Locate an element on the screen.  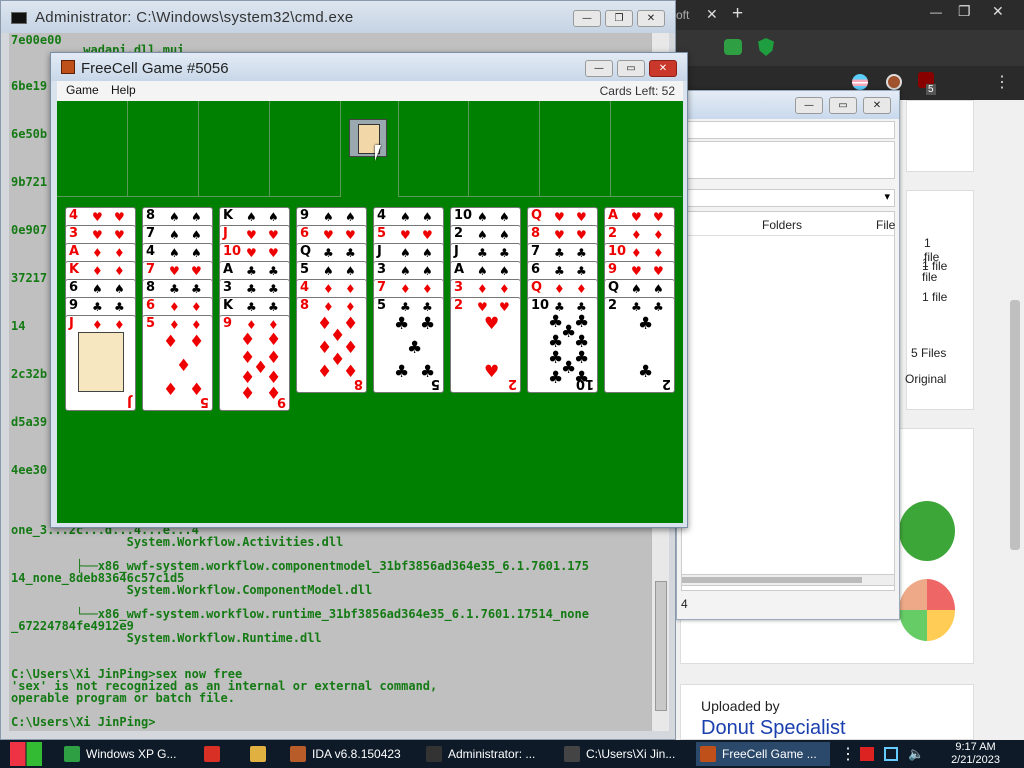
tray-flag-icon is located at coordinates (867, 754).